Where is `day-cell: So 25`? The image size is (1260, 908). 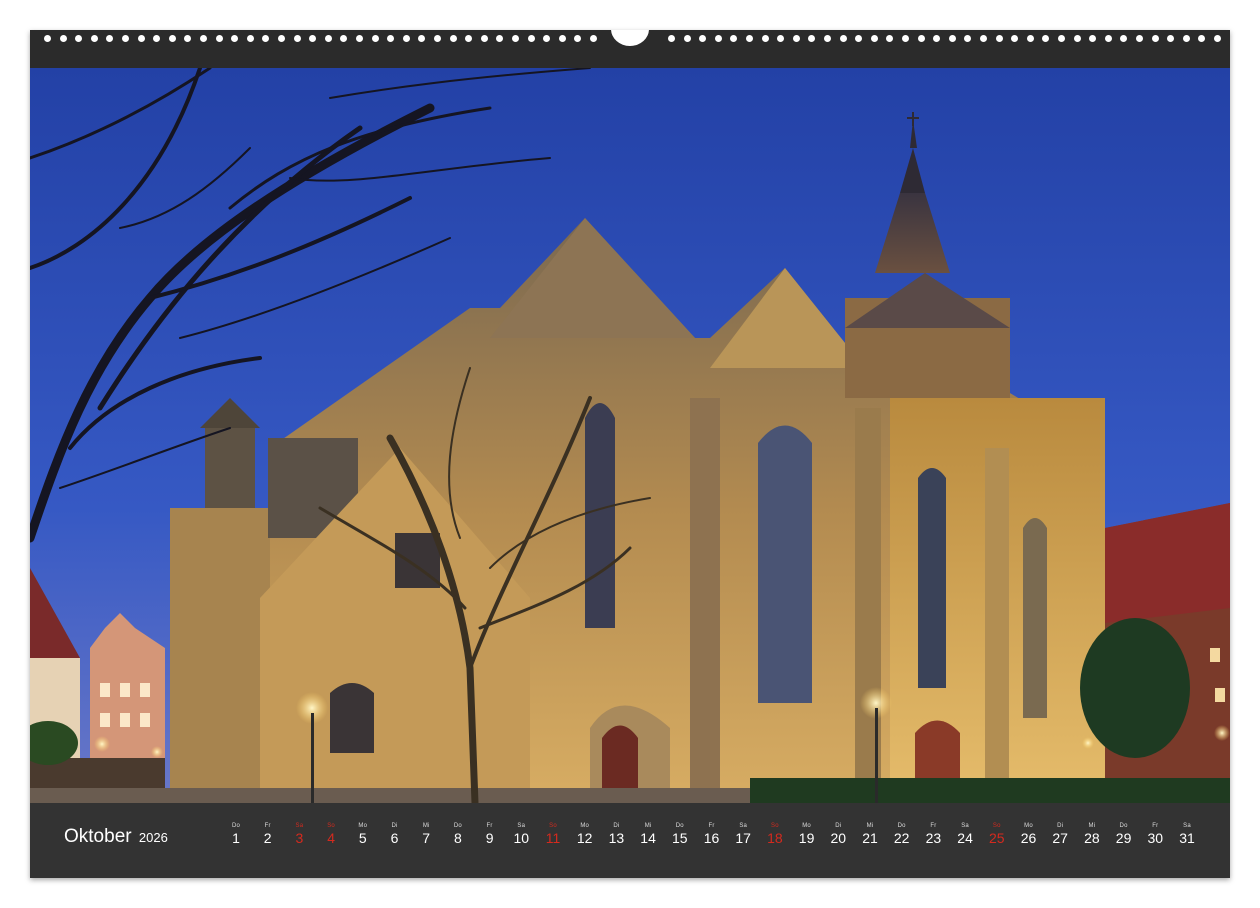 day-cell: So 25 is located at coordinates (997, 834).